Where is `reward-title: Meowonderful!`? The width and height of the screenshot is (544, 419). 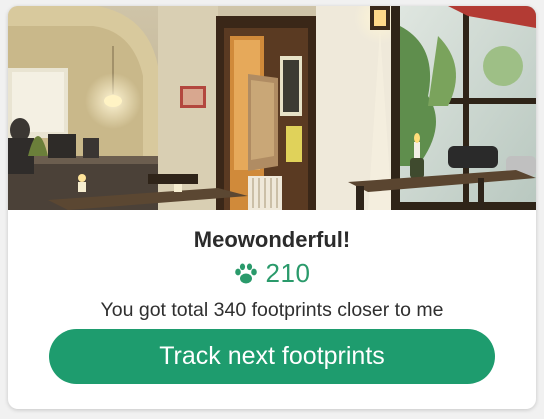
reward-title: Meowonderful! is located at coordinates (272, 239).